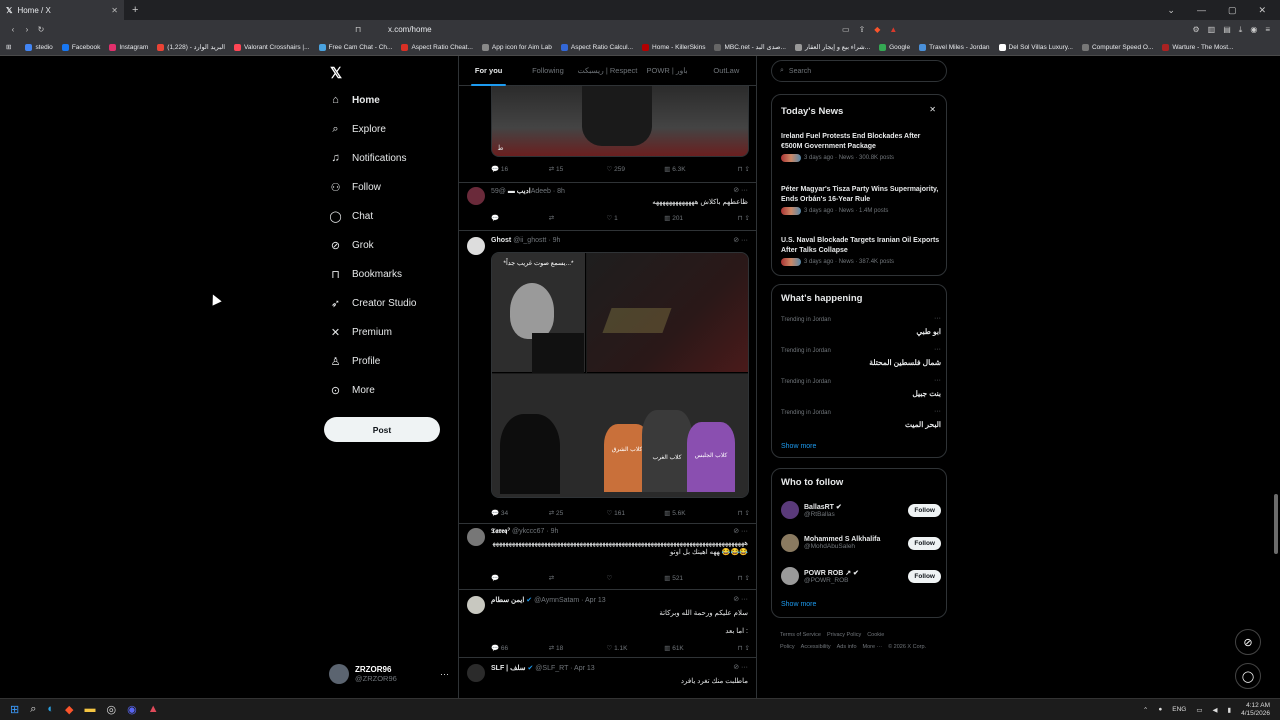 The image size is (1280, 720). What do you see at coordinates (1145, 710) in the screenshot?
I see `chevron-up-icon: ⌃` at bounding box center [1145, 710].